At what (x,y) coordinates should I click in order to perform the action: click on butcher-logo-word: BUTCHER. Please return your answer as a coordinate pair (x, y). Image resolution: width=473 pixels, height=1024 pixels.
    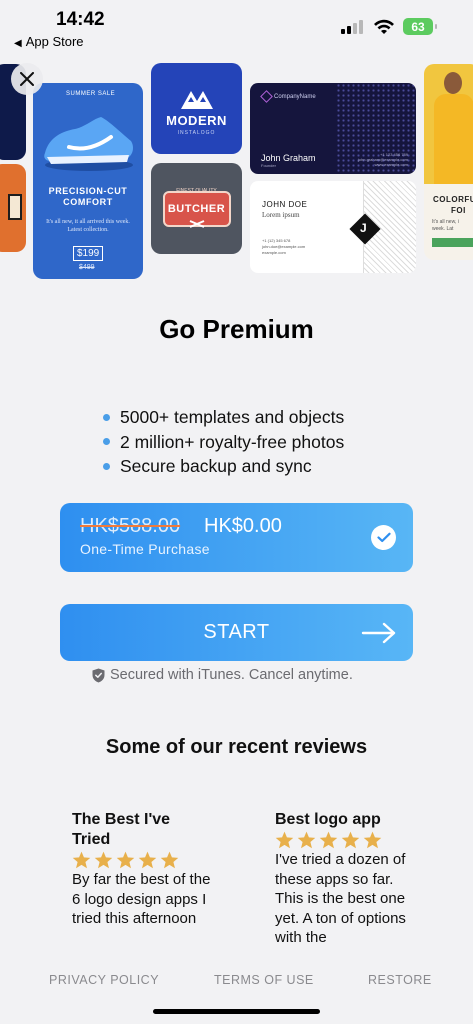
    Looking at the image, I should click on (196, 209).